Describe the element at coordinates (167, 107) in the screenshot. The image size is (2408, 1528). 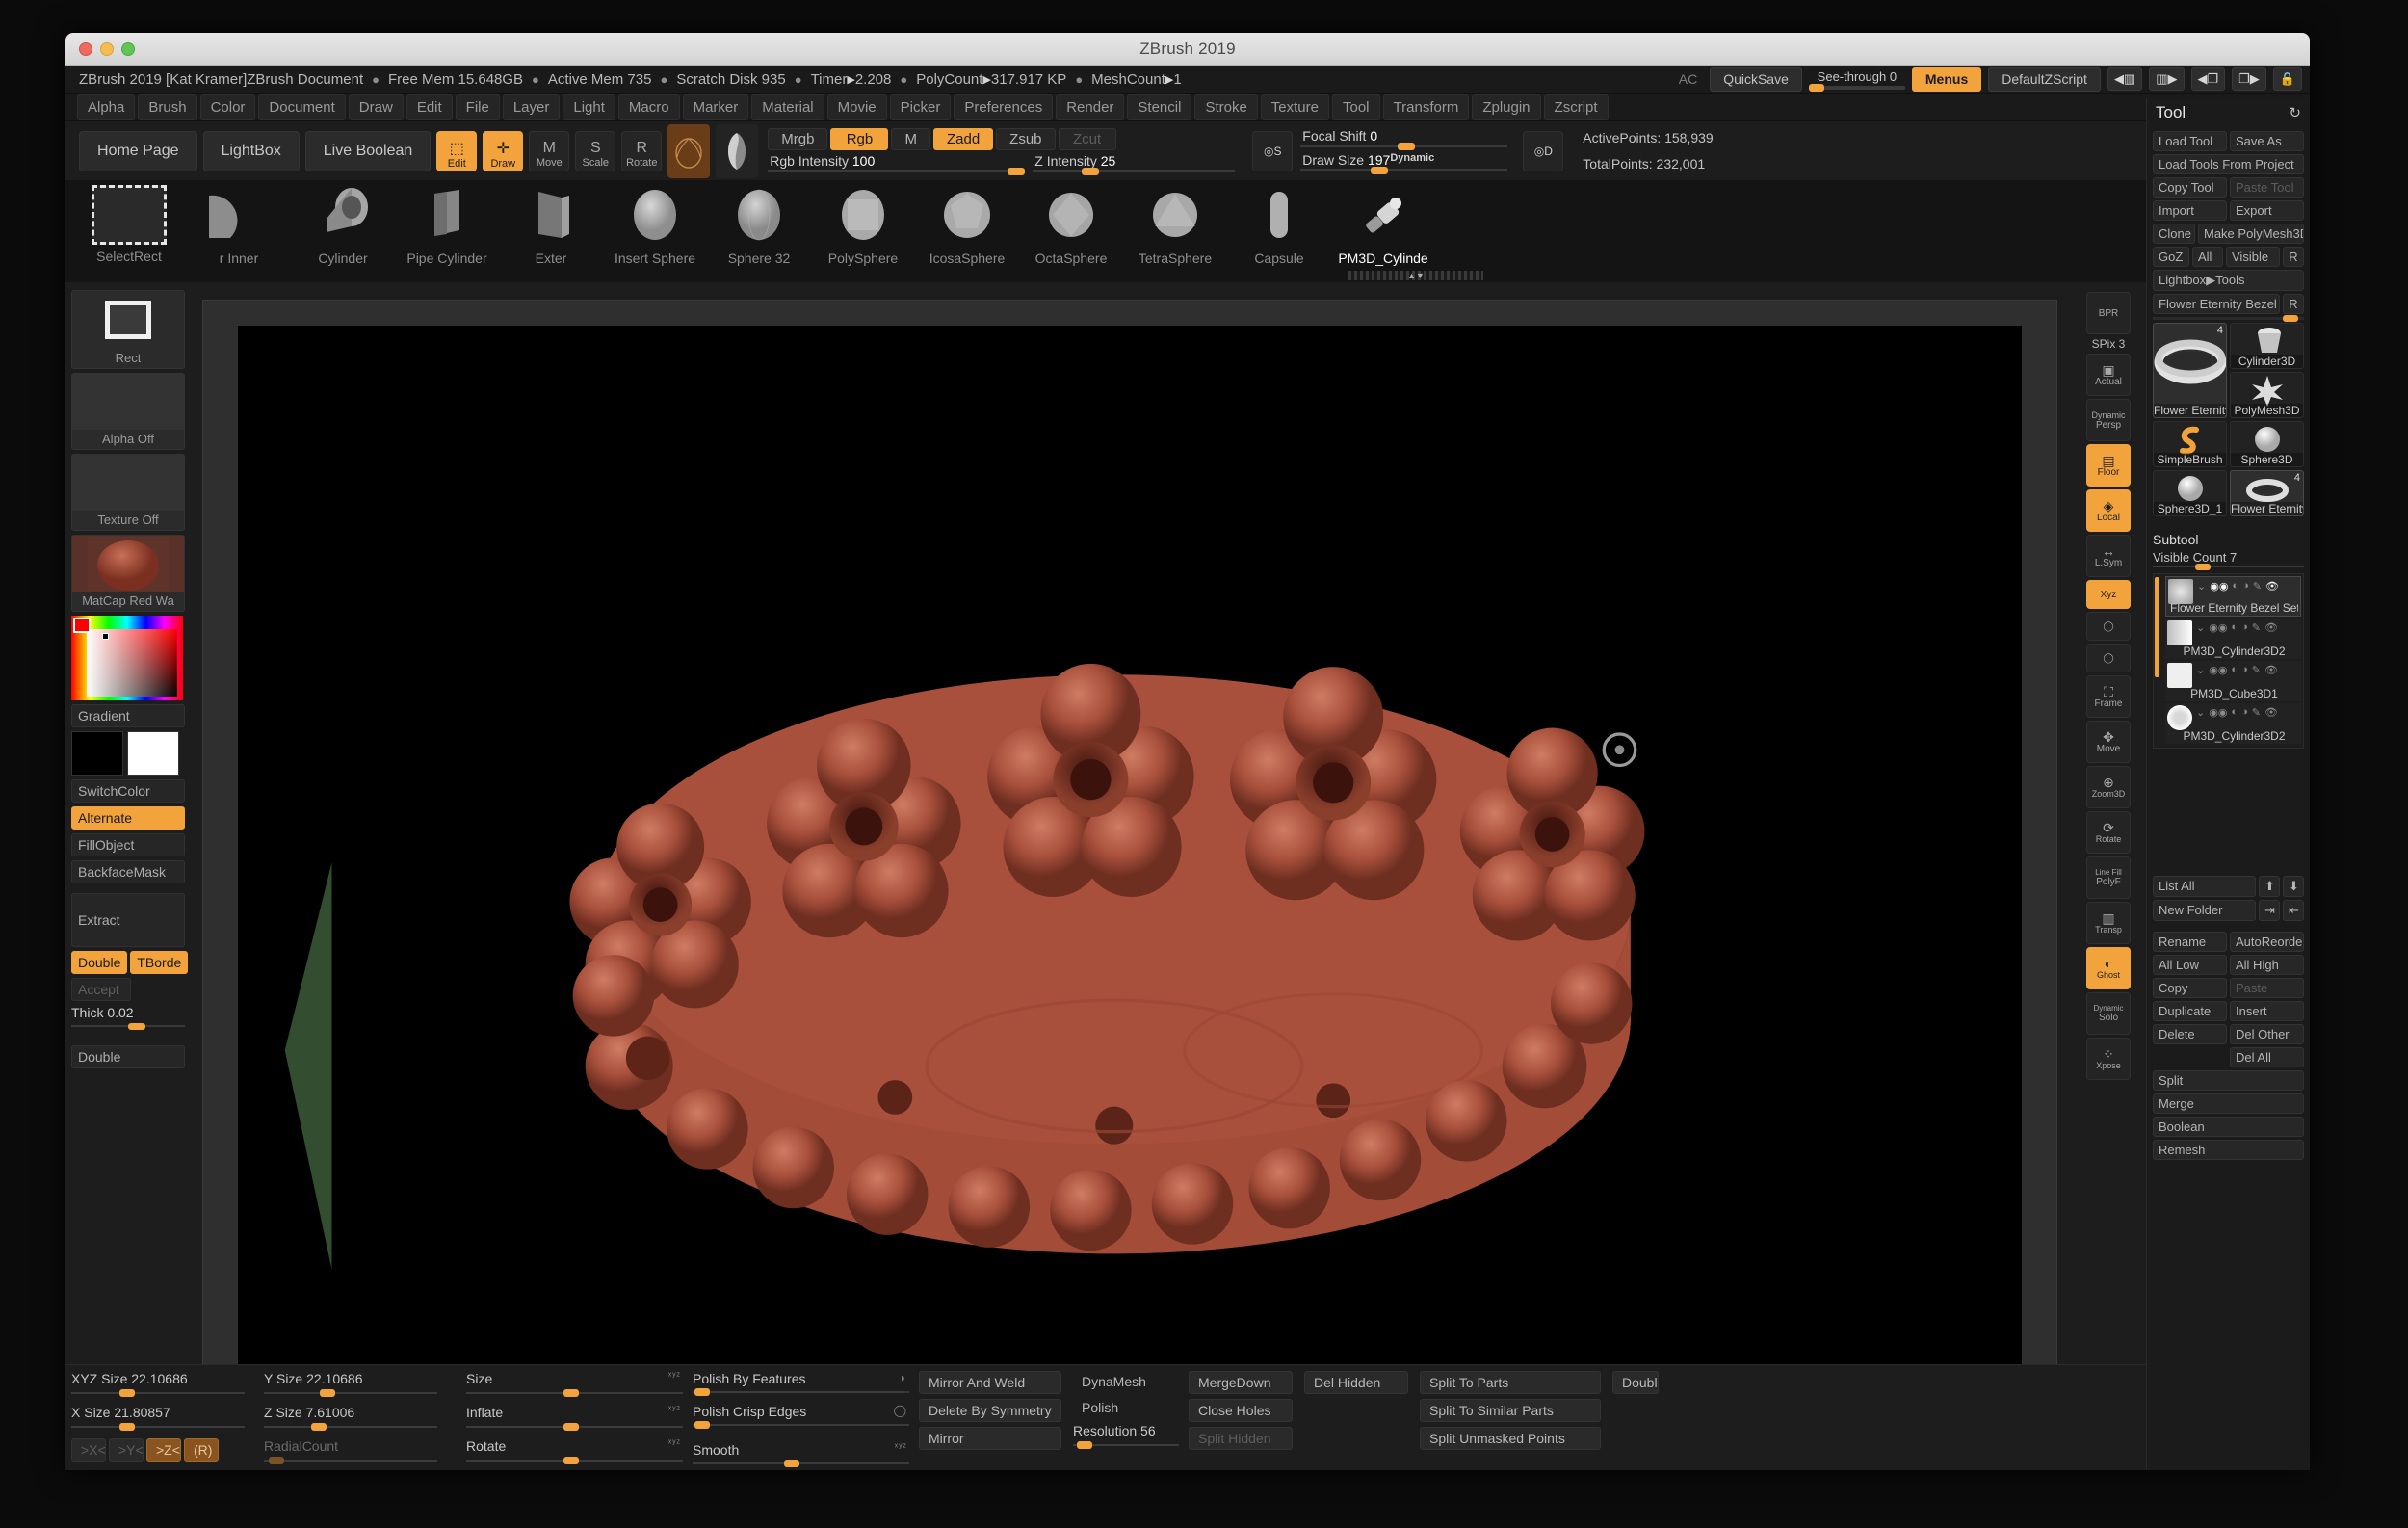
I see `menu-item-brush: Brush` at that location.